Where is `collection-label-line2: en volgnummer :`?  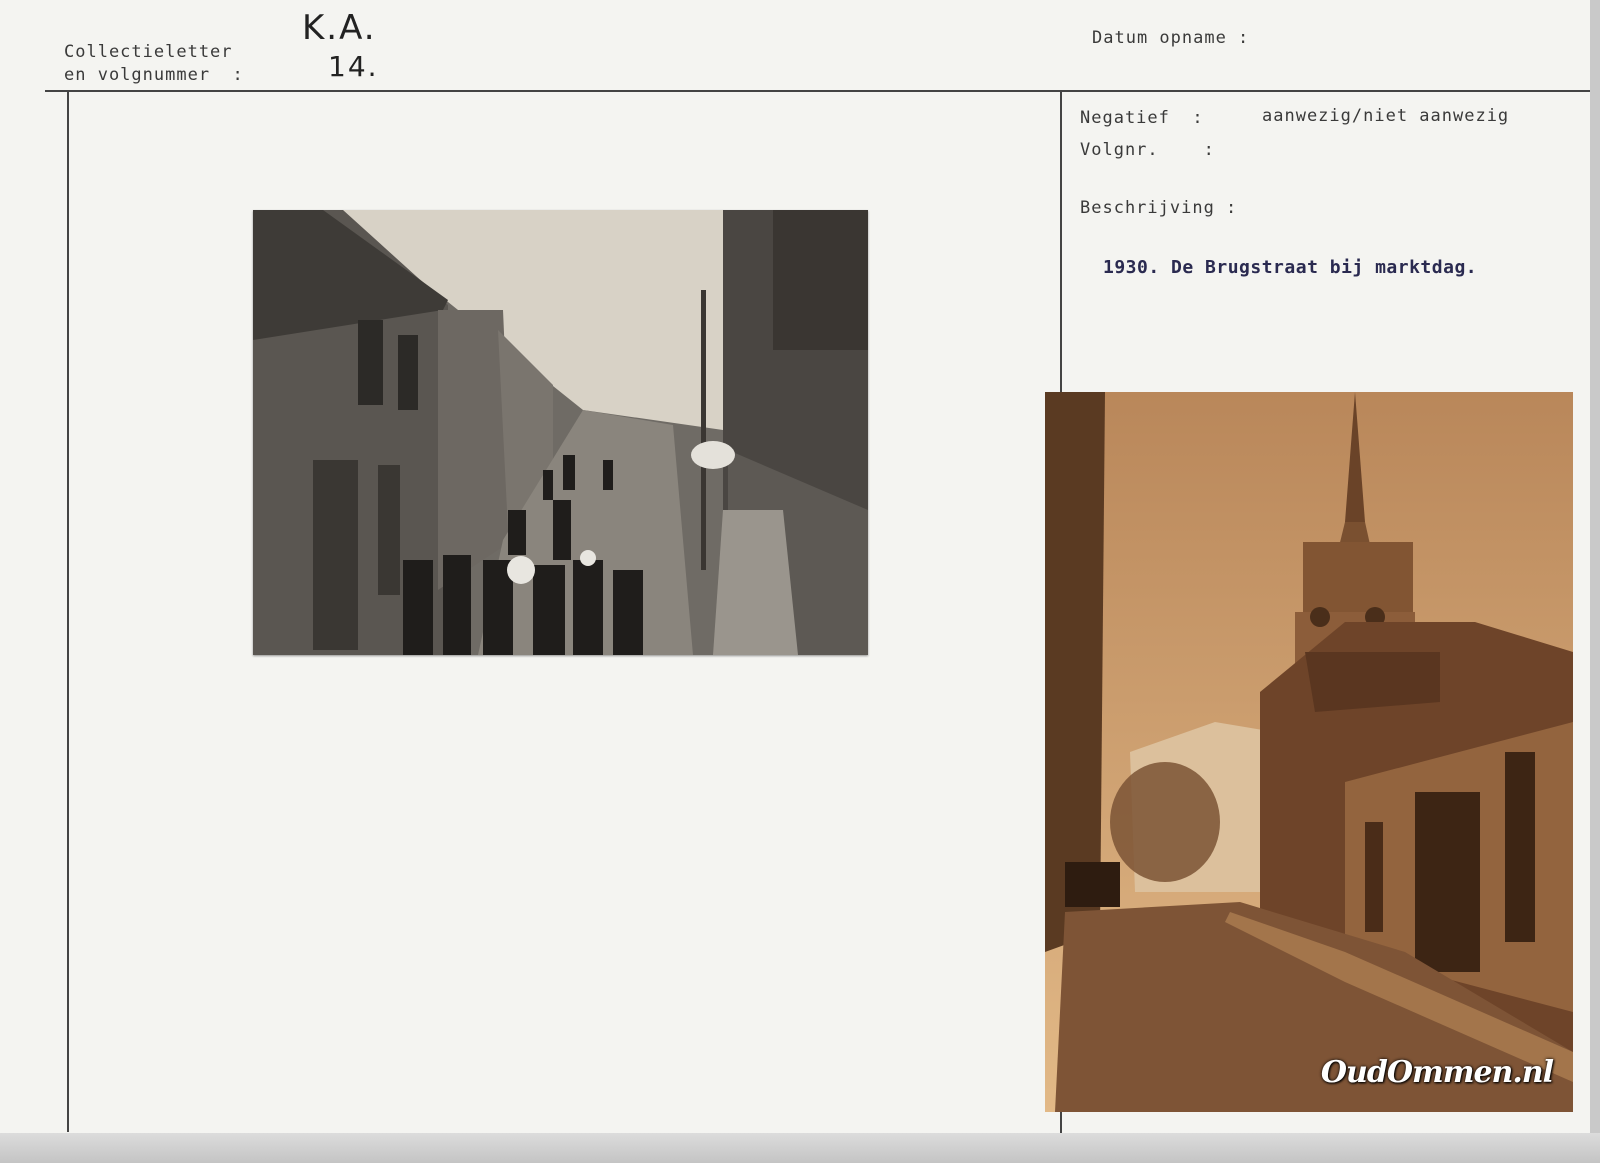
collection-label-line2: en volgnummer : is located at coordinates (154, 75).